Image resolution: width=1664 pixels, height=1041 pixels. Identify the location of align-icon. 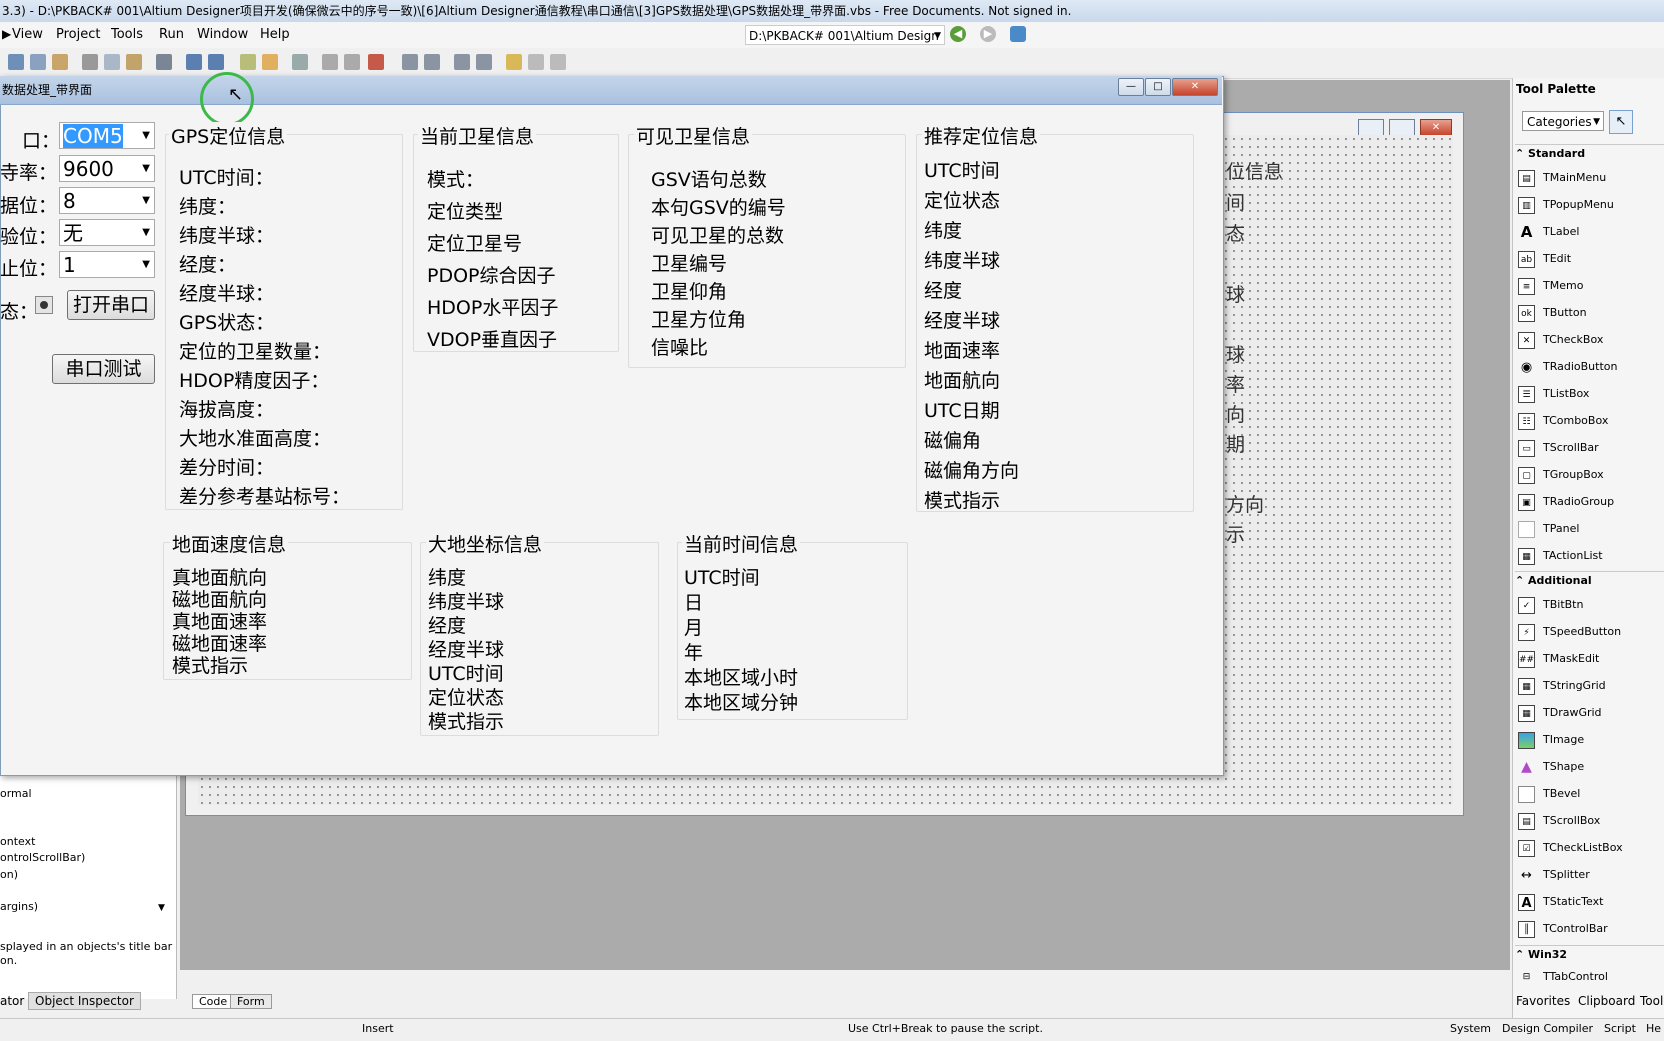
(462, 62).